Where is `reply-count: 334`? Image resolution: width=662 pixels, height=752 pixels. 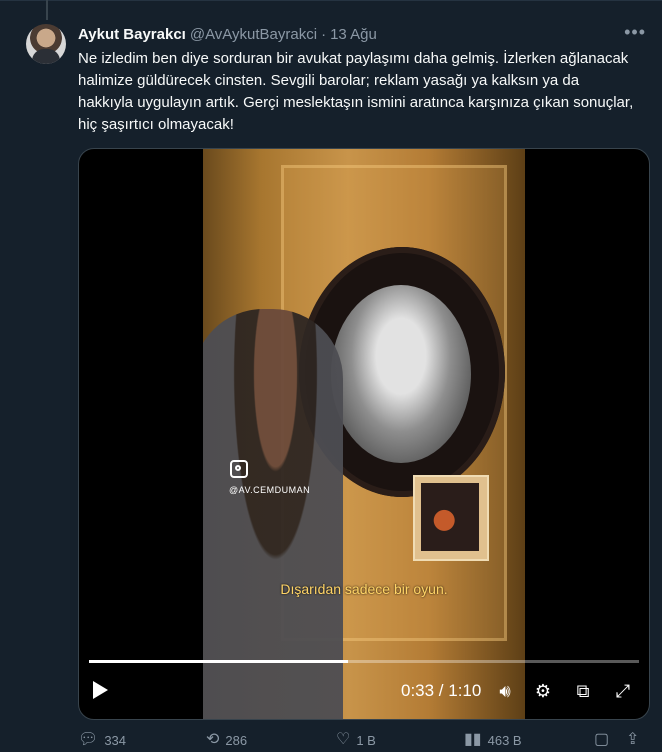
reply-count: 334 is located at coordinates (115, 740).